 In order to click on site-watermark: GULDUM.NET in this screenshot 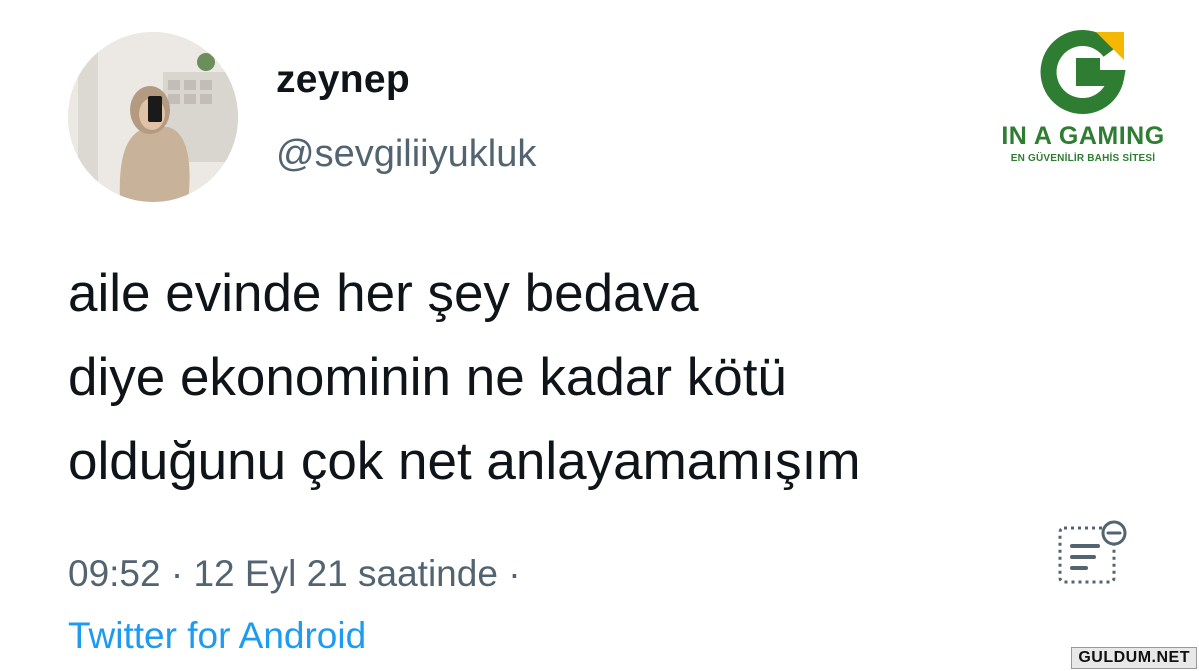, I will do `click(1134, 658)`.